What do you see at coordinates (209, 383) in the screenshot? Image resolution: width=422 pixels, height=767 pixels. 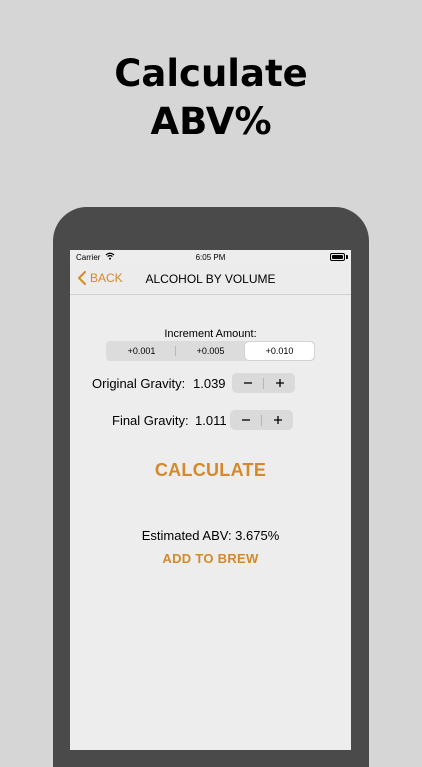 I see `original-gravity-value: 1.039` at bounding box center [209, 383].